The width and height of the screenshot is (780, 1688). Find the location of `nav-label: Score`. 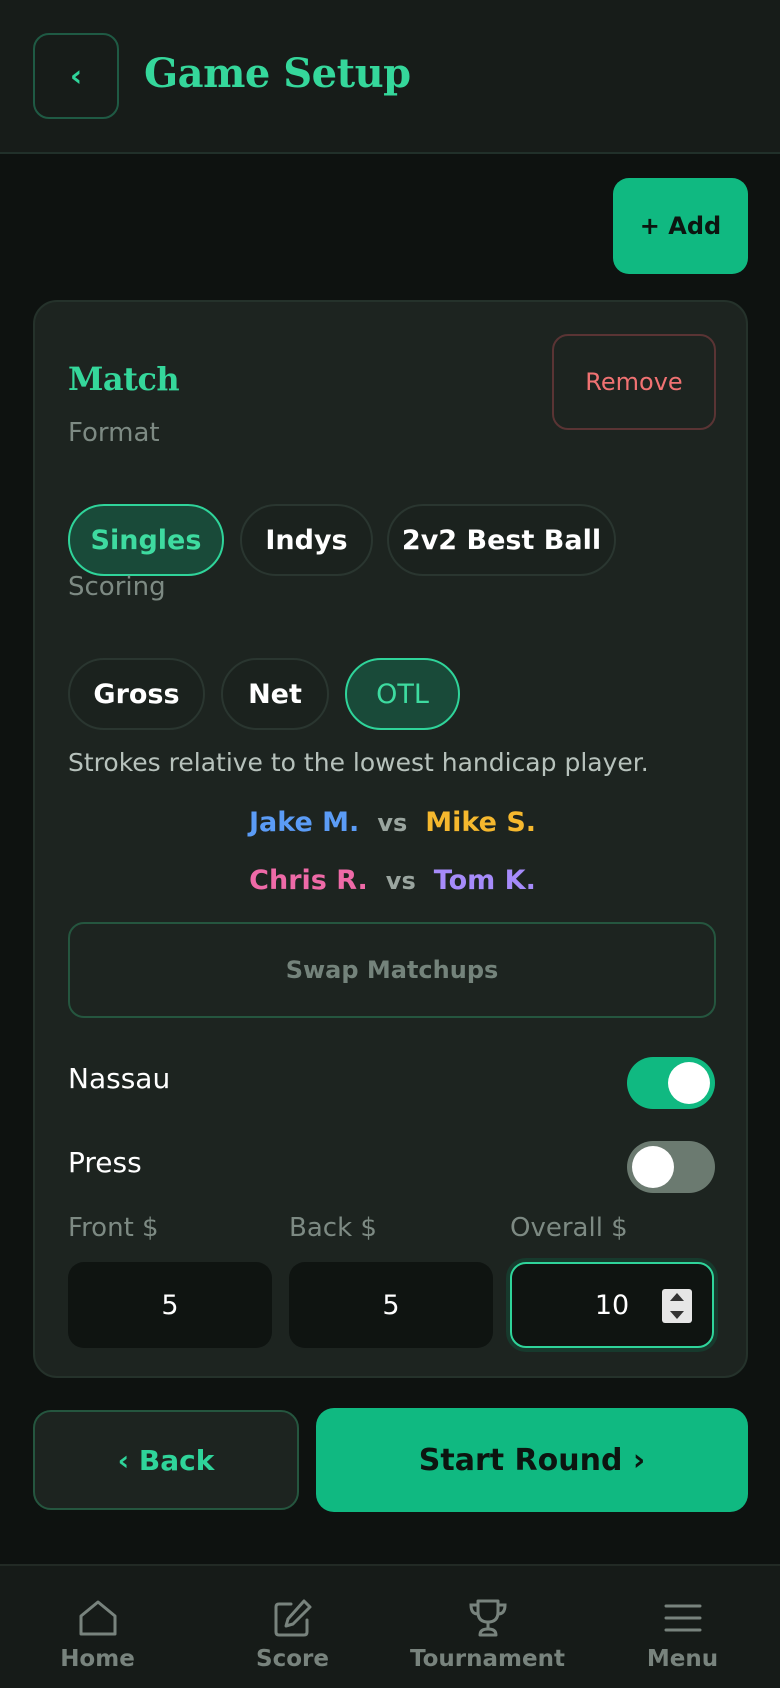

nav-label: Score is located at coordinates (292, 1659).